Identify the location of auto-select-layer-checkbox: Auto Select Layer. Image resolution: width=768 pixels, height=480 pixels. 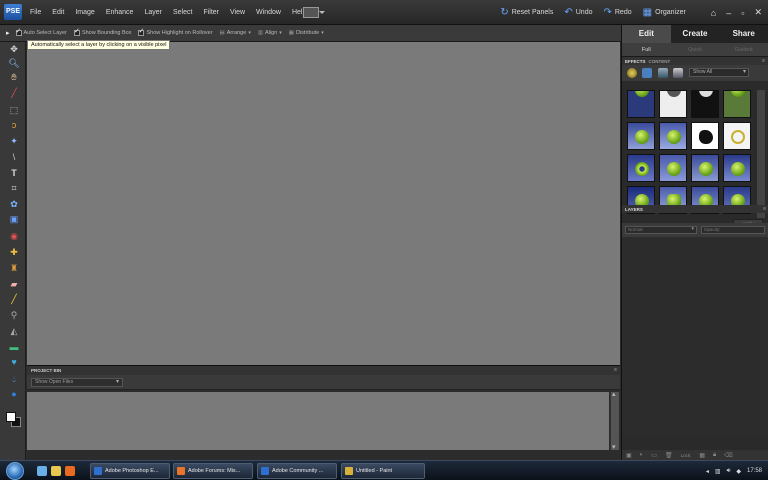
(41, 31).